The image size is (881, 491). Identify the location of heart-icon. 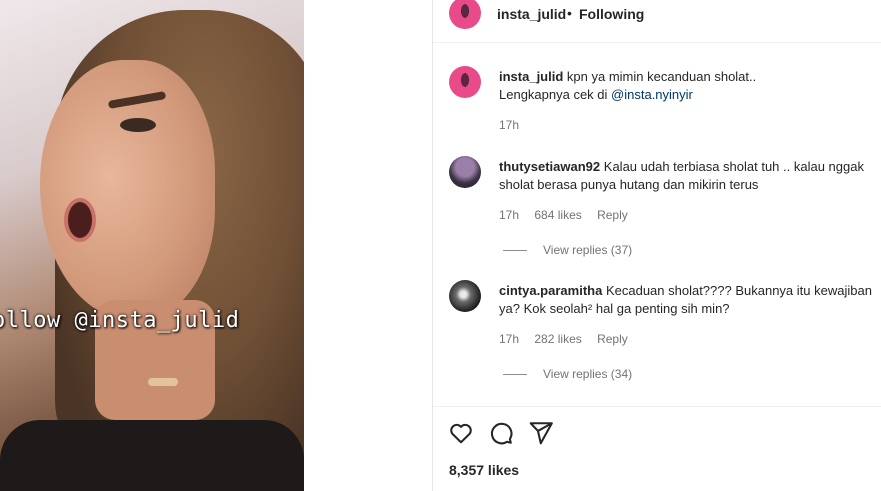
(461, 433).